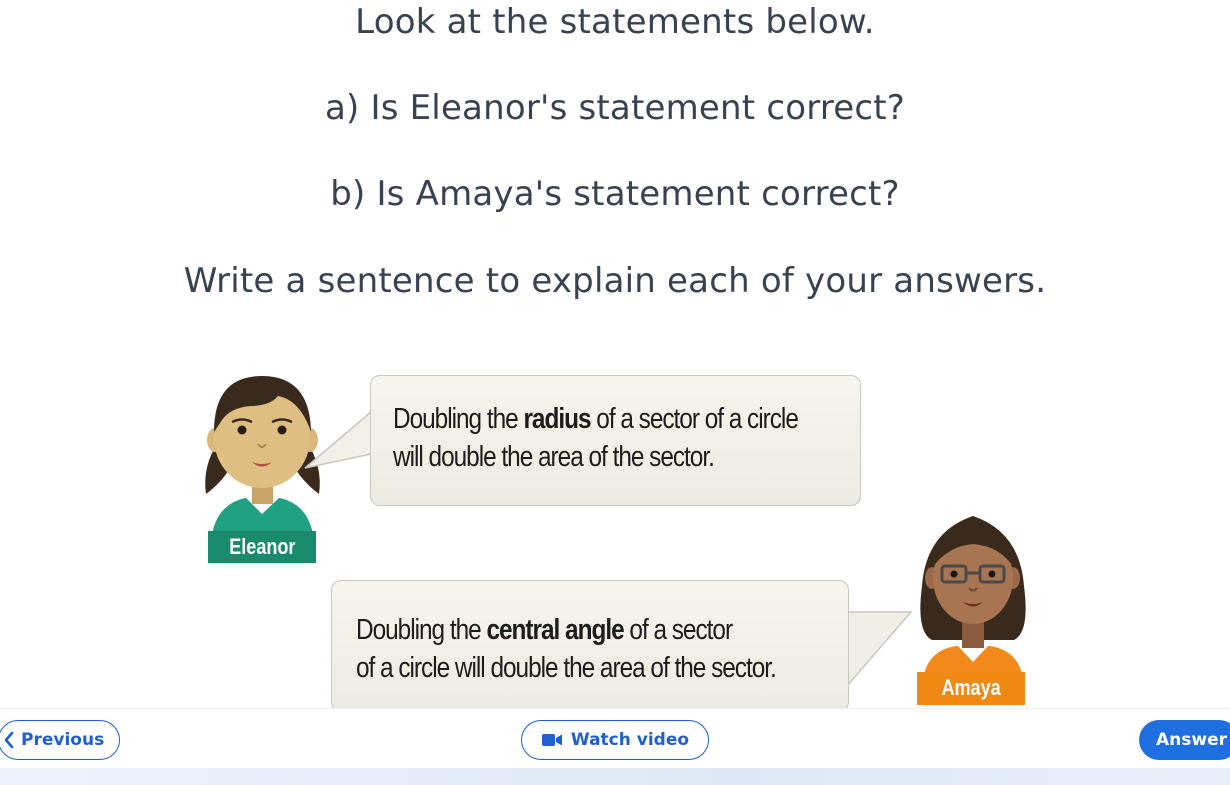 The width and height of the screenshot is (1230, 785). What do you see at coordinates (338, 440) in the screenshot?
I see `eleanor-bubble-tail` at bounding box center [338, 440].